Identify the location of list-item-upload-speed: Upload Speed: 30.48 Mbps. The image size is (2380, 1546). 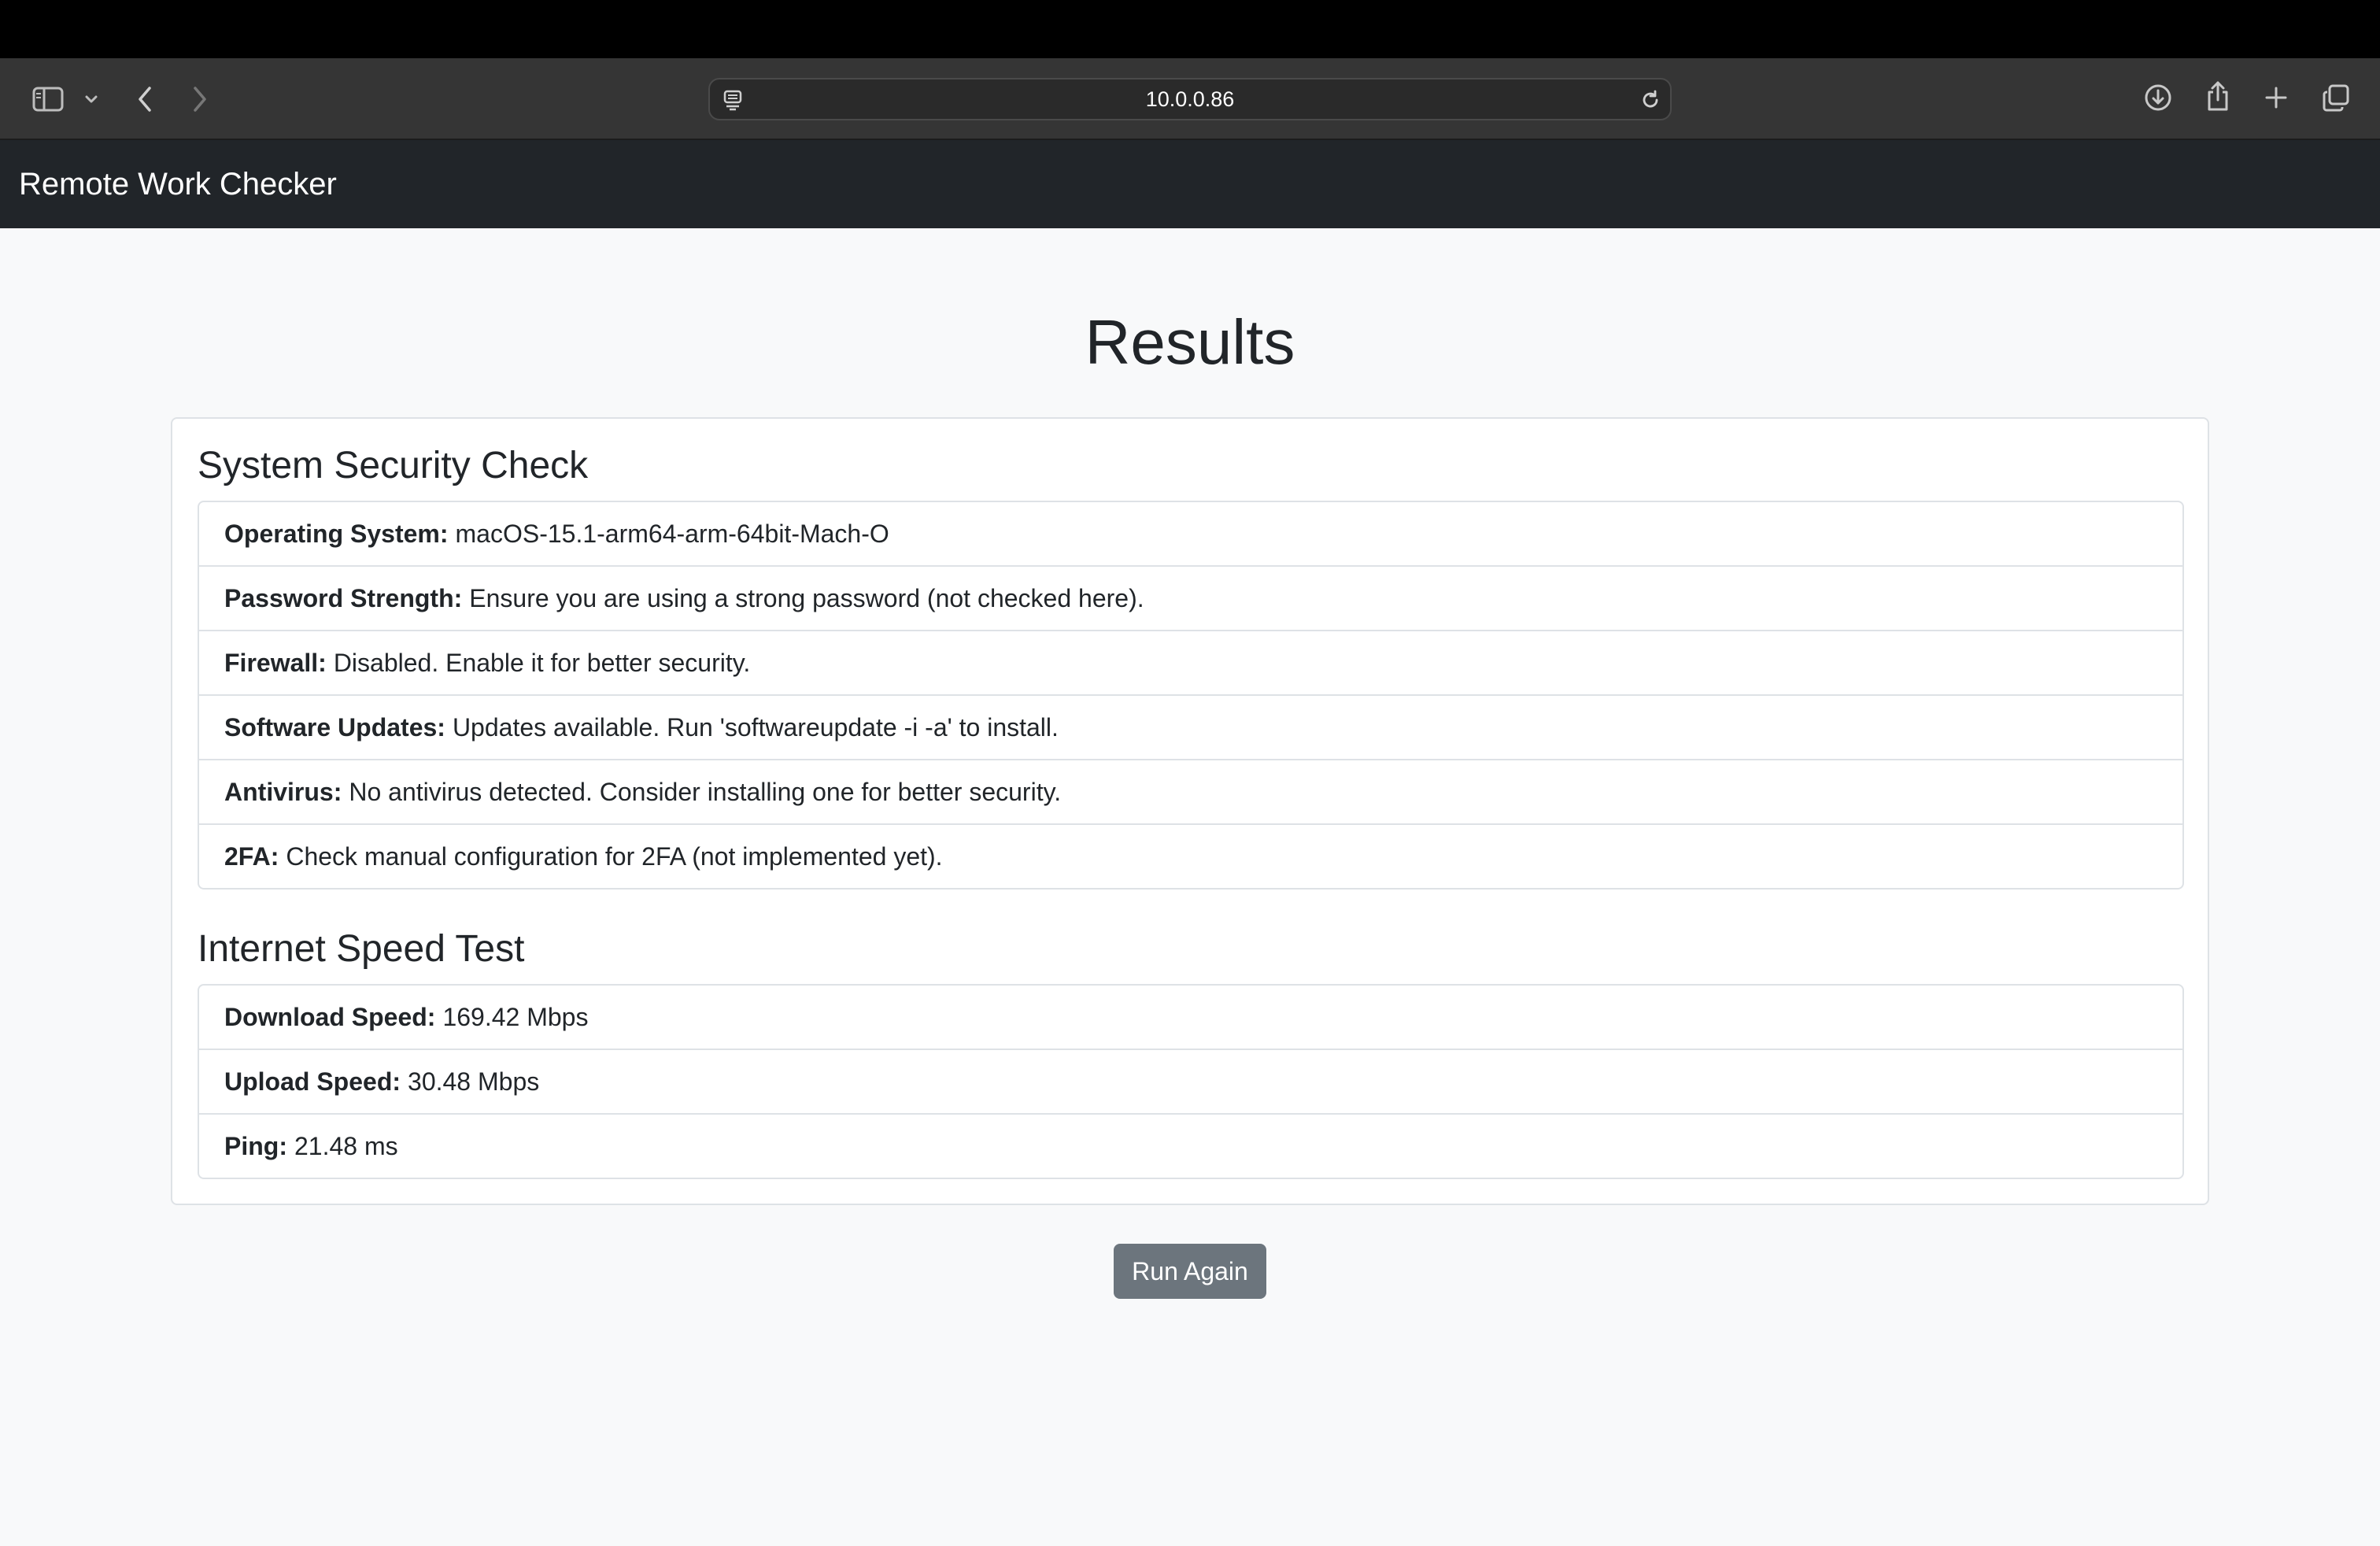
(1190, 1081).